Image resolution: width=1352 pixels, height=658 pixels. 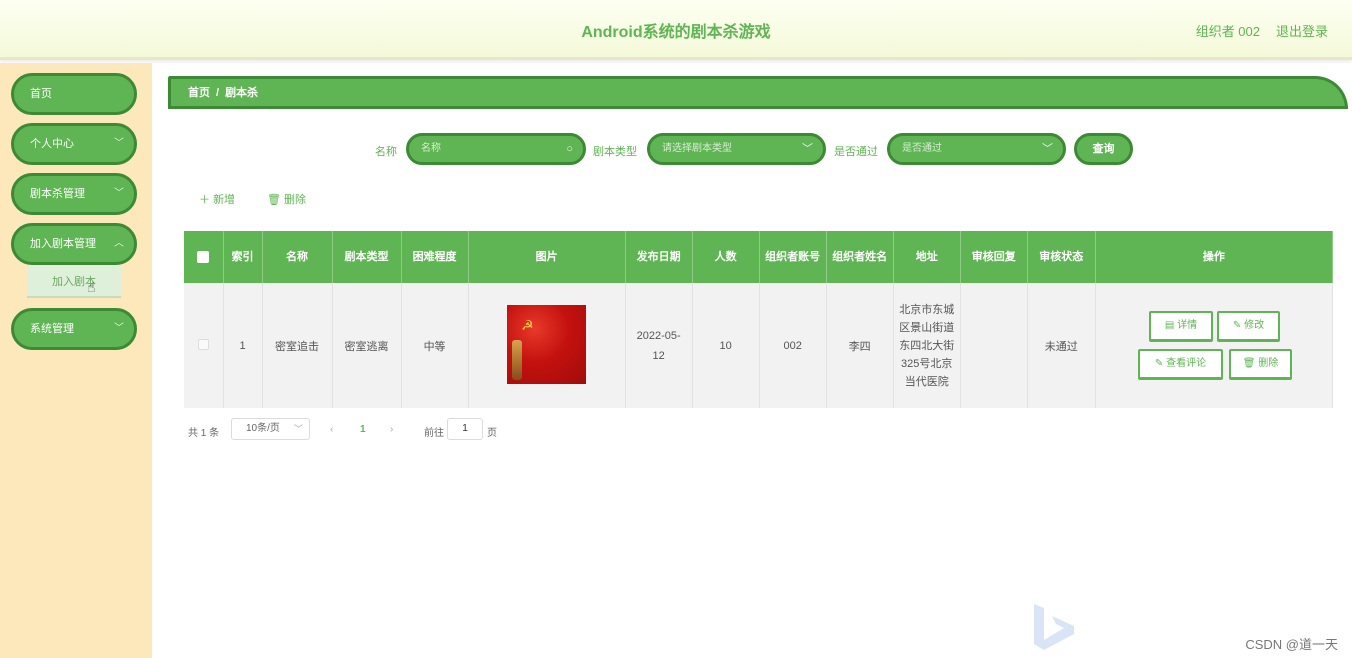 What do you see at coordinates (860, 257) in the screenshot?
I see `column-header: 组织者姓名` at bounding box center [860, 257].